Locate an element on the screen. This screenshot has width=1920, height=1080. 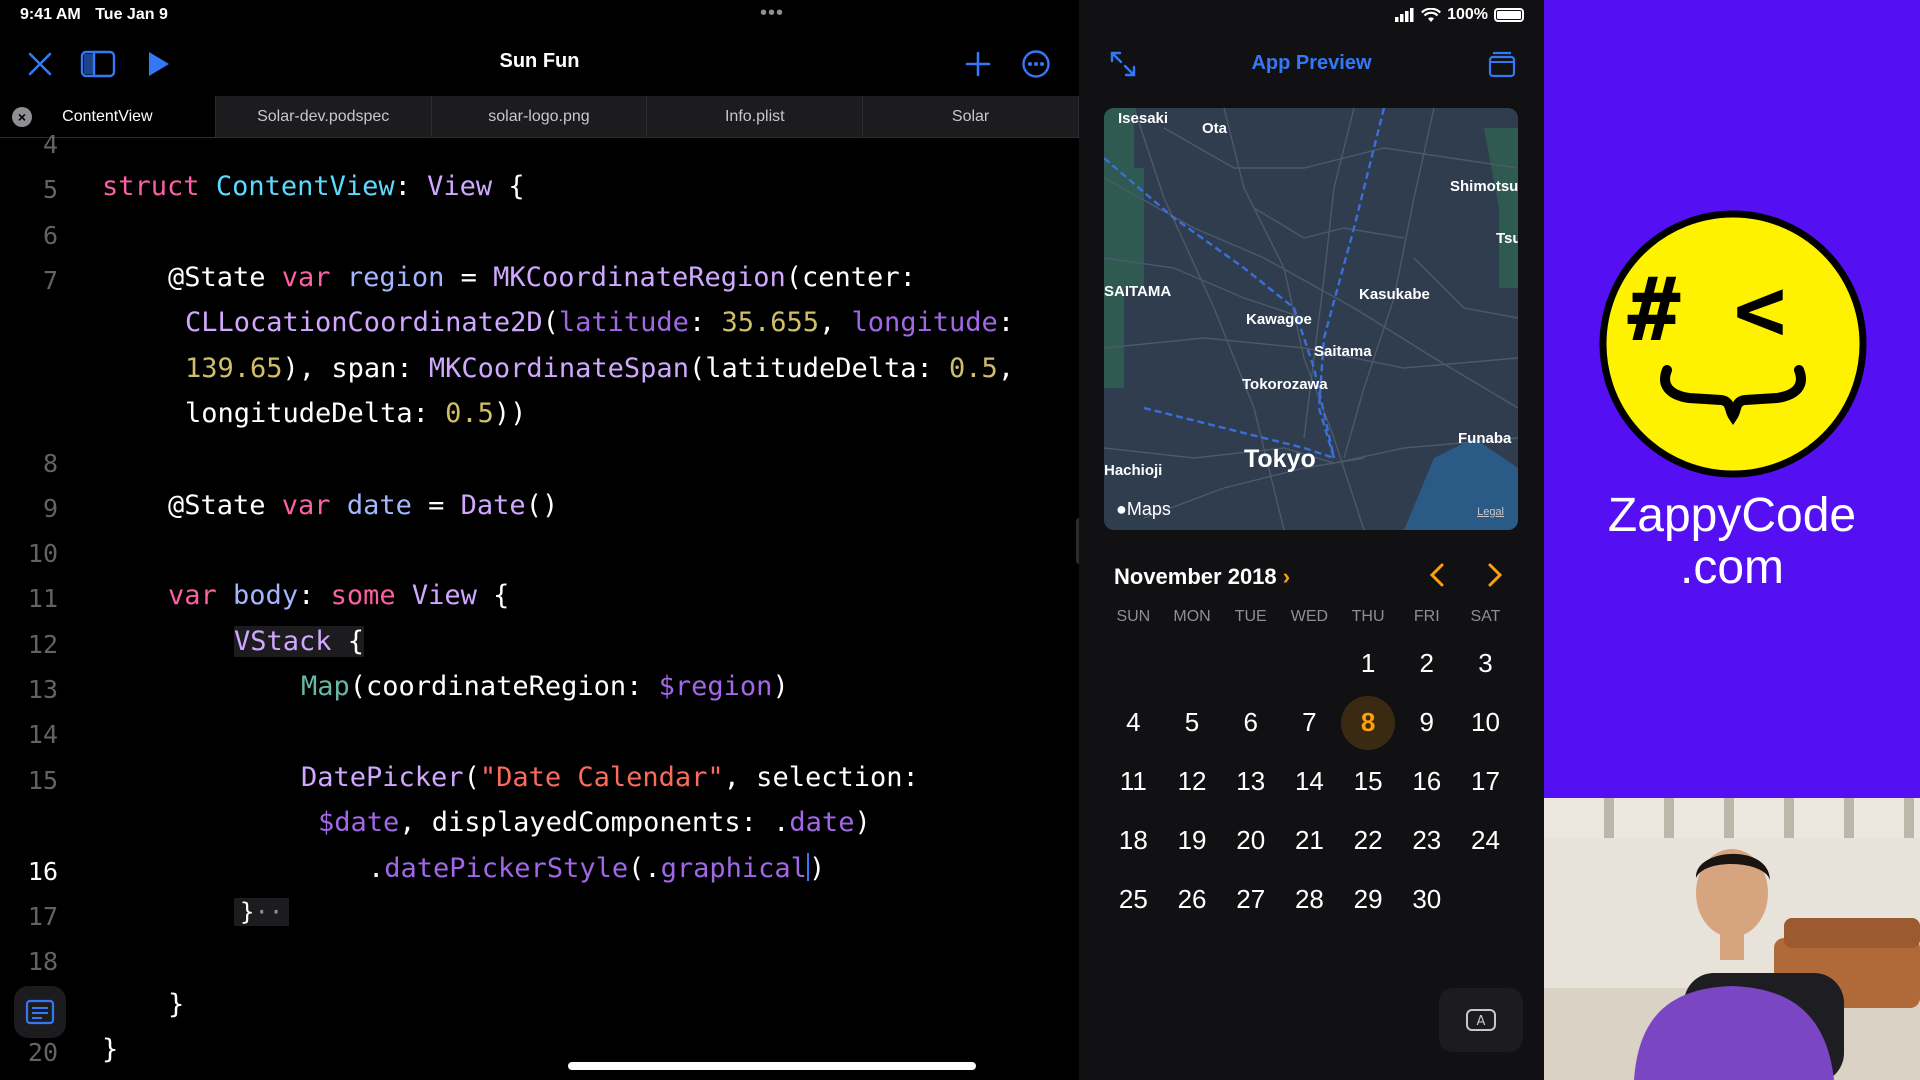
map-label: Isesaki is located at coordinates (1143, 118).